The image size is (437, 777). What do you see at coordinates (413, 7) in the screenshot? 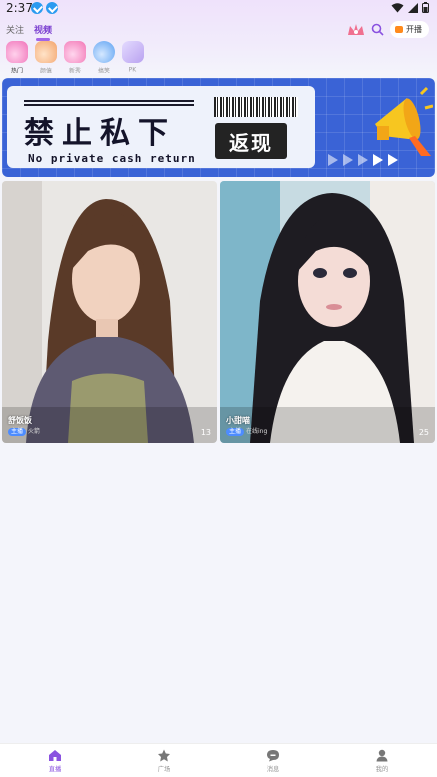
I see `signal-icon` at bounding box center [413, 7].